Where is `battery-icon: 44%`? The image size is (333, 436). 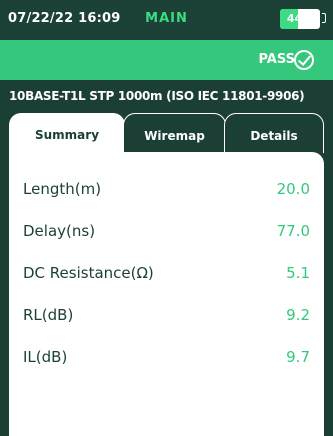
battery-icon: 44% is located at coordinates (300, 19).